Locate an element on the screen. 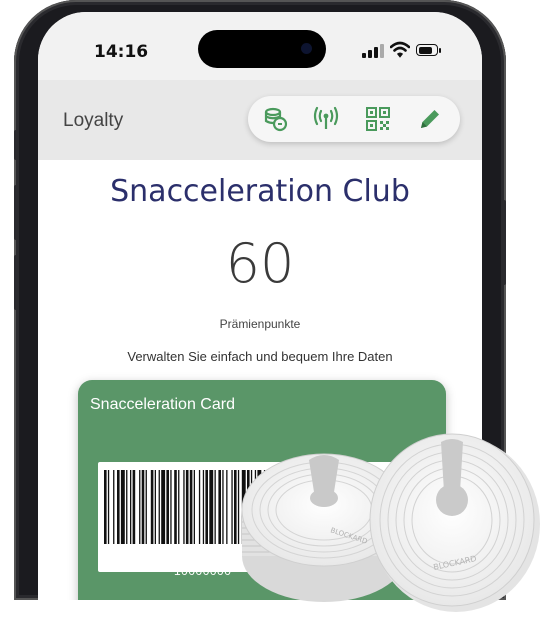 The width and height of the screenshot is (546, 618). coins-icon is located at coordinates (276, 119).